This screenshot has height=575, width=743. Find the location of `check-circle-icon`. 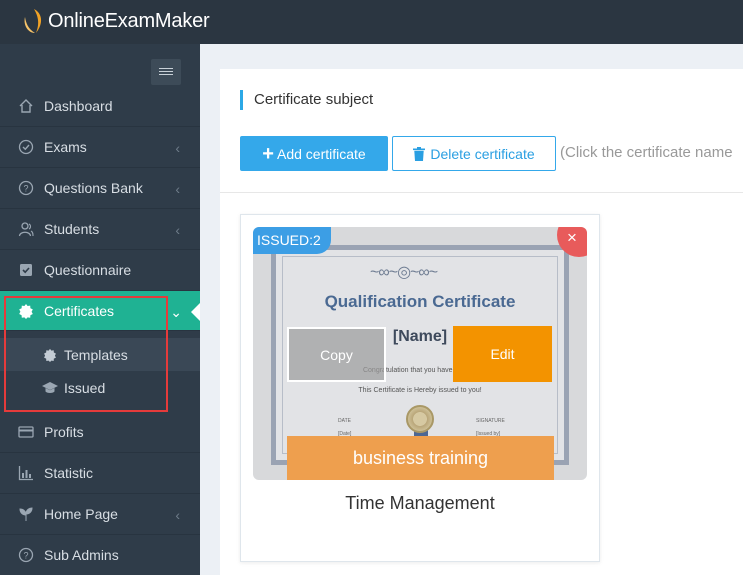

check-circle-icon is located at coordinates (26, 147).